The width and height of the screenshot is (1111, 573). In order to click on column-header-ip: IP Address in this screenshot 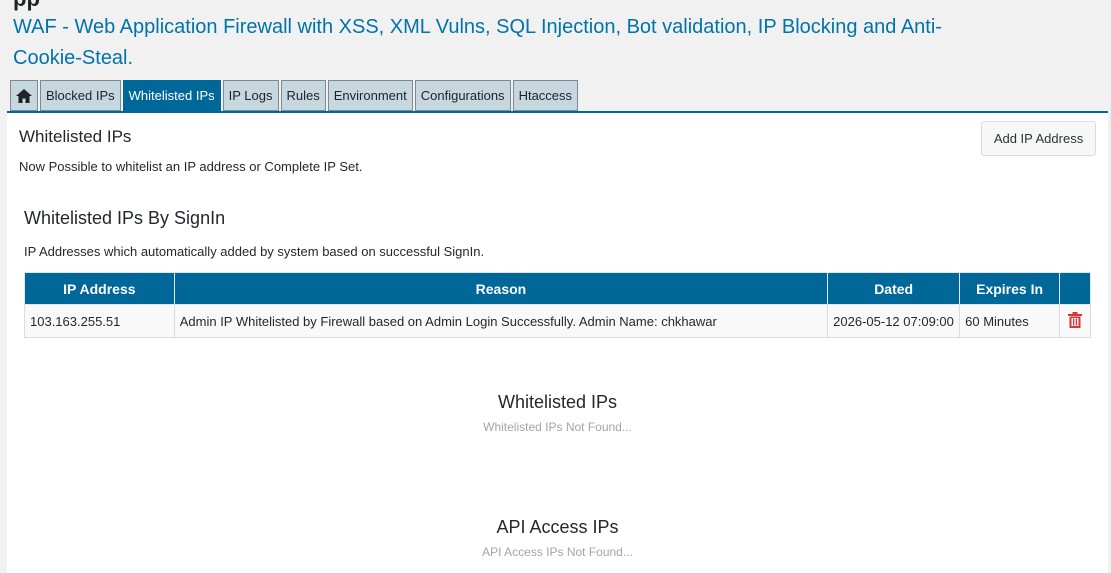, I will do `click(99, 288)`.